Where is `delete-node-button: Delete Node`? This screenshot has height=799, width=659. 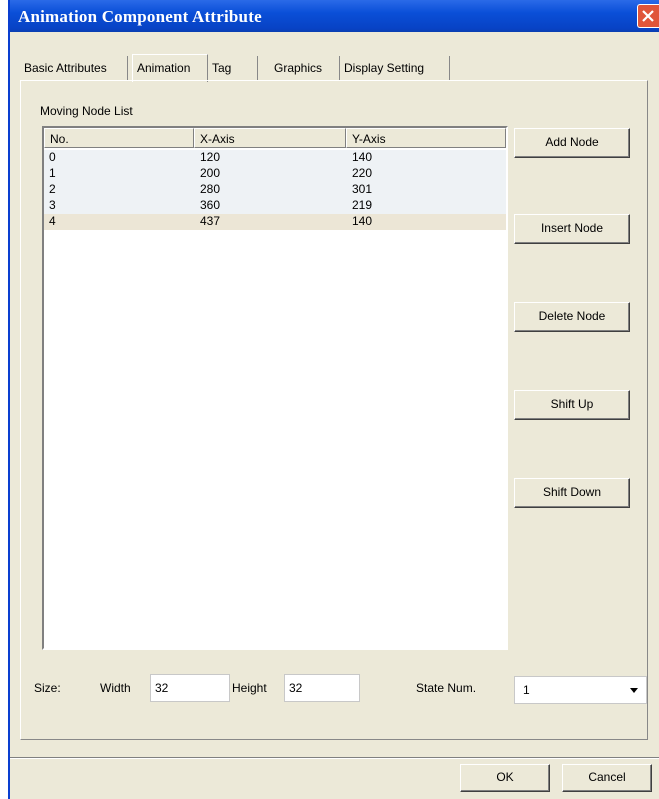 delete-node-button: Delete Node is located at coordinates (572, 317).